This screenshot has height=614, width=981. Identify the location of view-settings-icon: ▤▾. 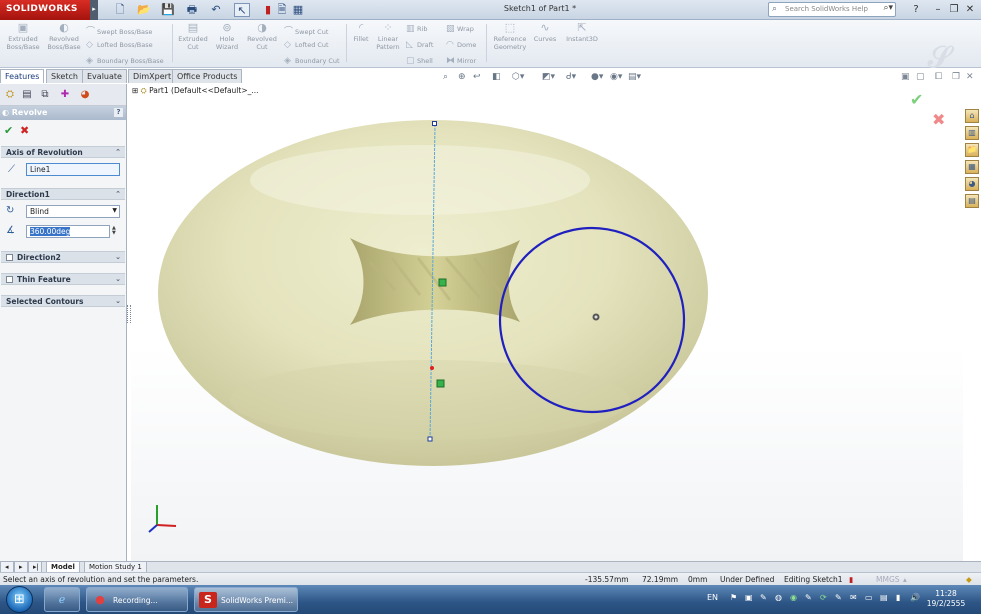
(634, 77).